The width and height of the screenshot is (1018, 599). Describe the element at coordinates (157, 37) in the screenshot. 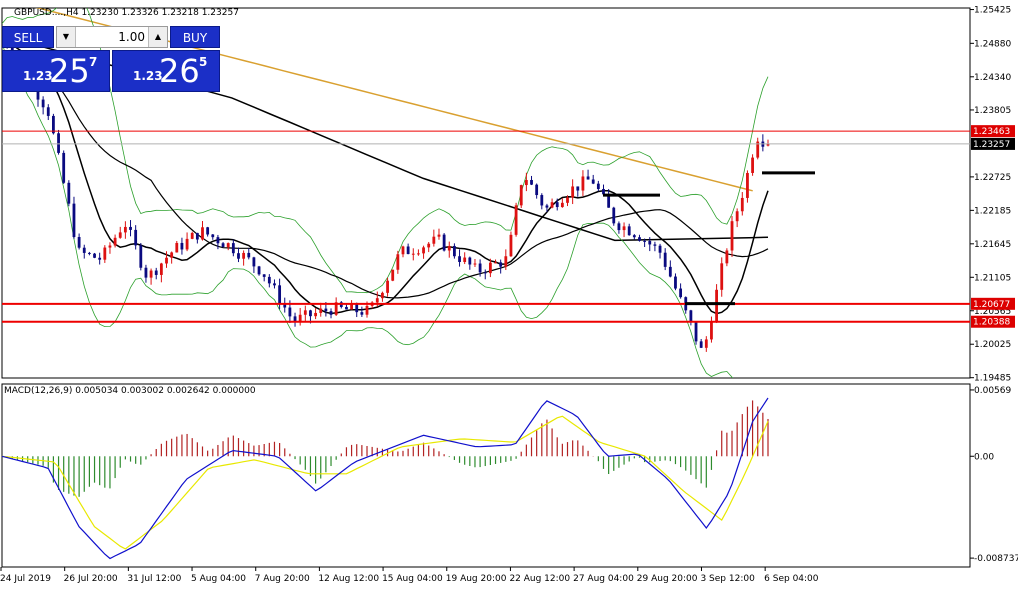

I see `chevron-up-icon: ▲` at that location.